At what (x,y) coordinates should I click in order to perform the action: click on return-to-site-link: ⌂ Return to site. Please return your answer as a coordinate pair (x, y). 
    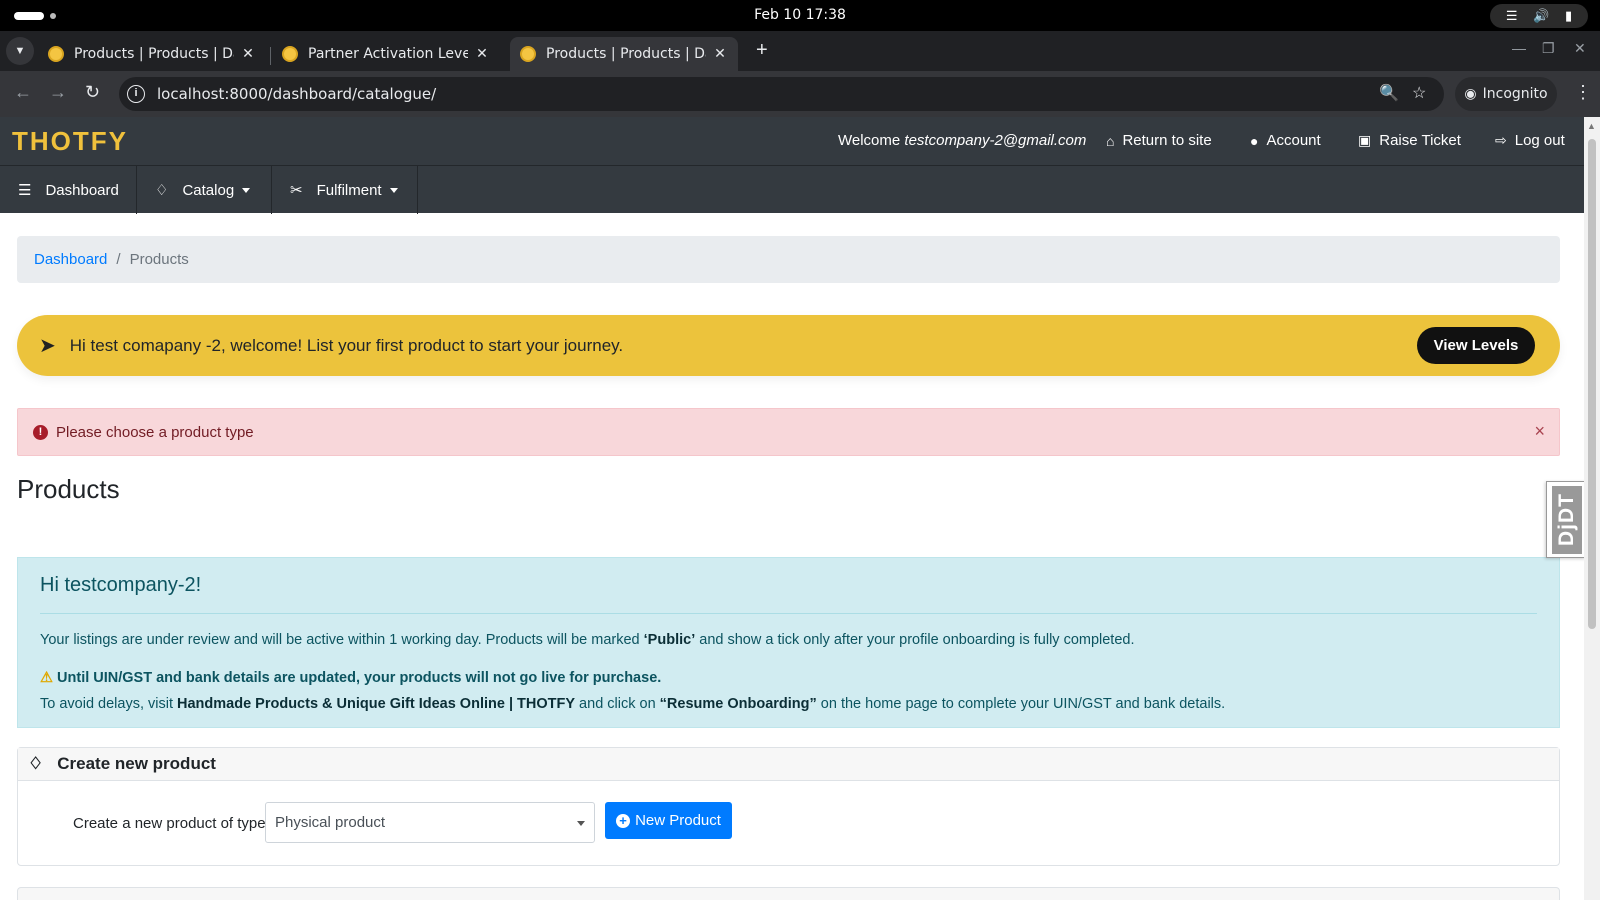
    Looking at the image, I should click on (1159, 140).